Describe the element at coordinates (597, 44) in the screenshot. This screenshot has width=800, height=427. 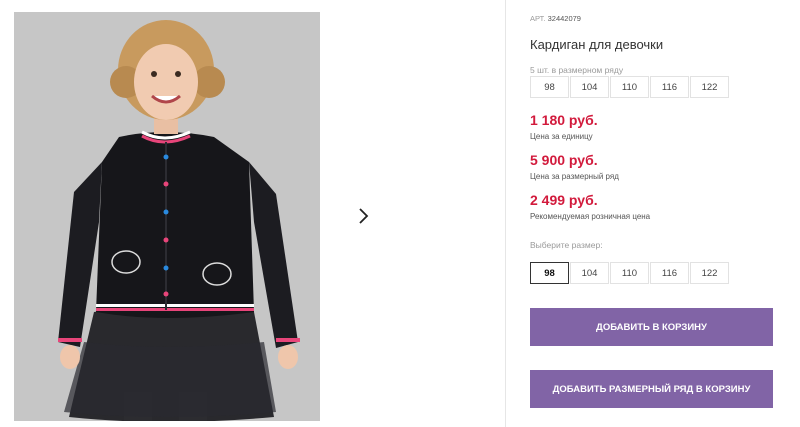
I see `product-title: Кардиган для девочки` at that location.